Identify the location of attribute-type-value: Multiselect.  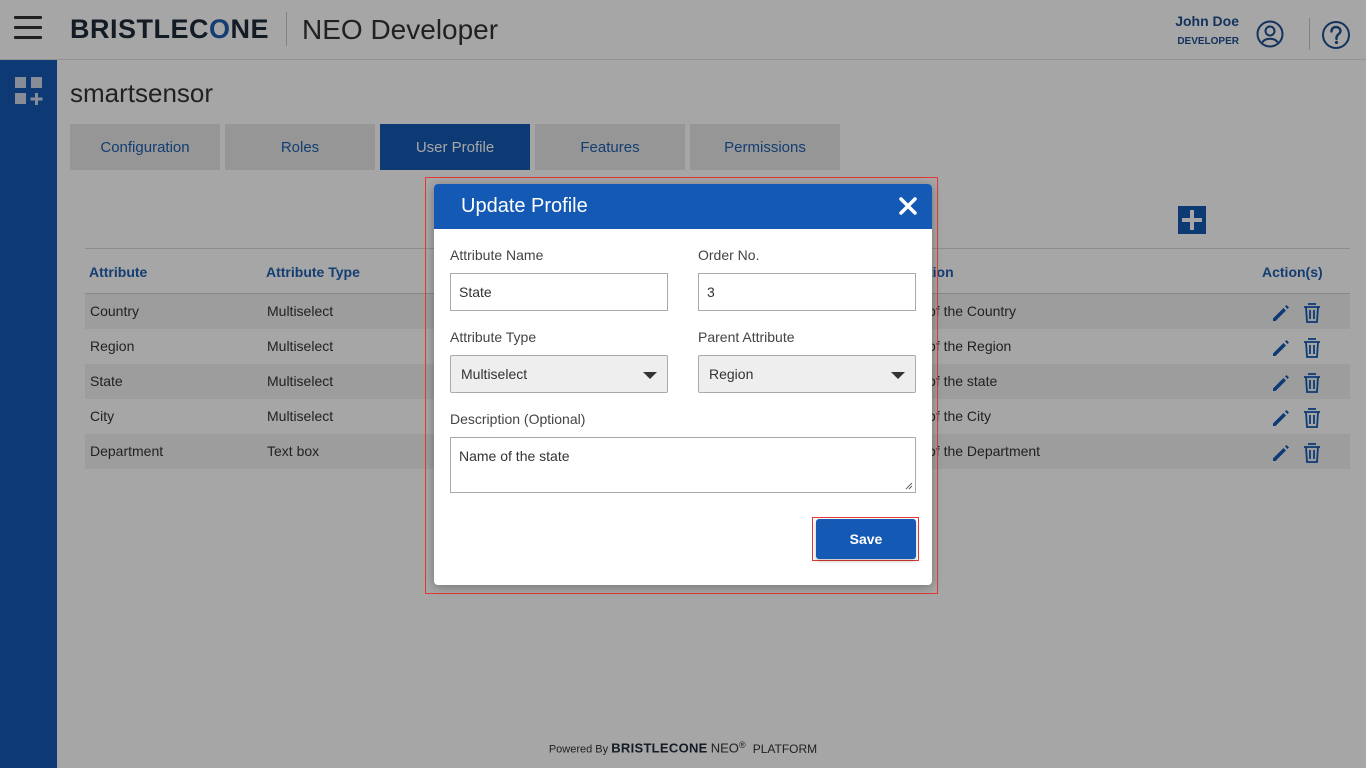
(494, 374).